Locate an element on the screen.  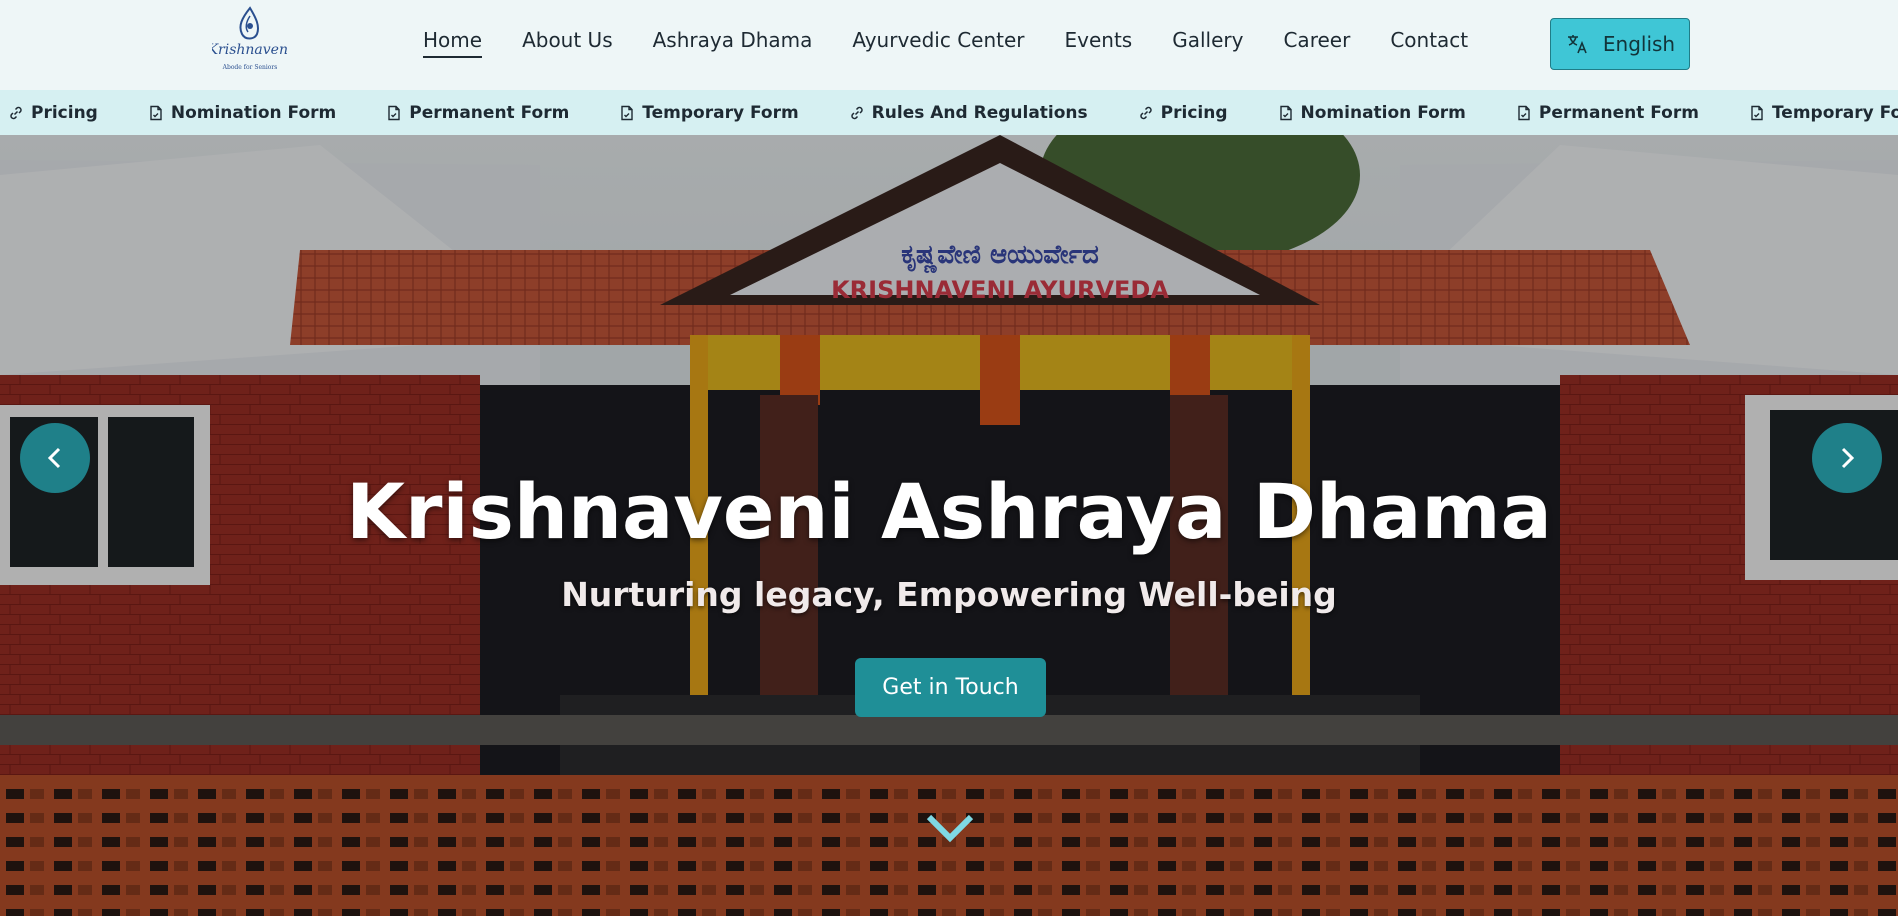
nav-about-us: About Us is located at coordinates (567, 43).